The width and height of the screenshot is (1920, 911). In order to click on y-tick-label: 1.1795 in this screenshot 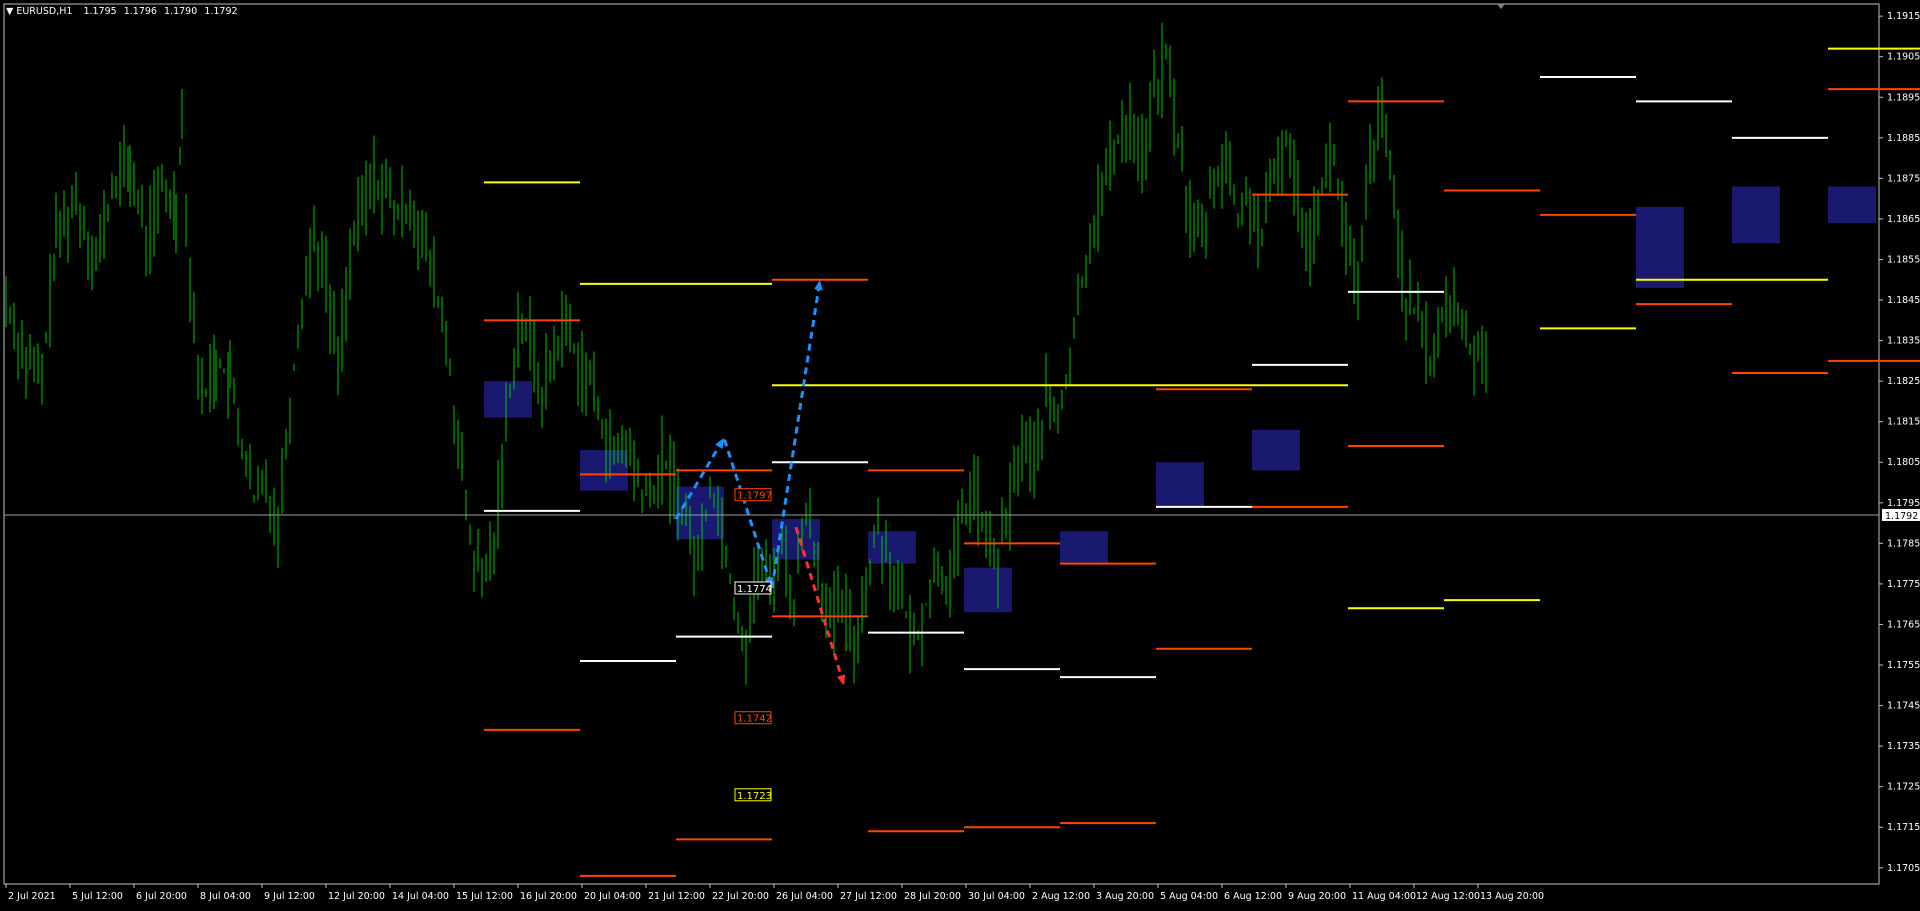, I will do `click(1903, 503)`.